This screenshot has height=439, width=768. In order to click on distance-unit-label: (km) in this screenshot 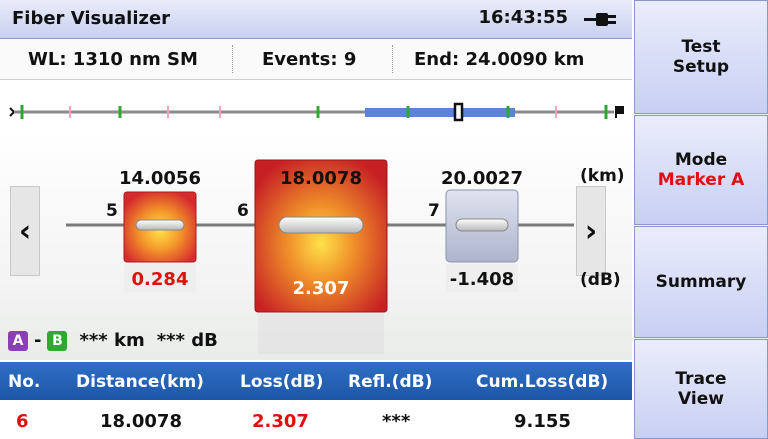, I will do `click(602, 176)`.